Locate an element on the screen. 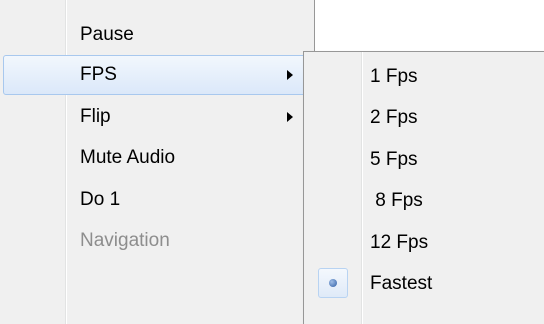 The image size is (544, 324). fps-option-2: 2 Fps is located at coordinates (424, 118).